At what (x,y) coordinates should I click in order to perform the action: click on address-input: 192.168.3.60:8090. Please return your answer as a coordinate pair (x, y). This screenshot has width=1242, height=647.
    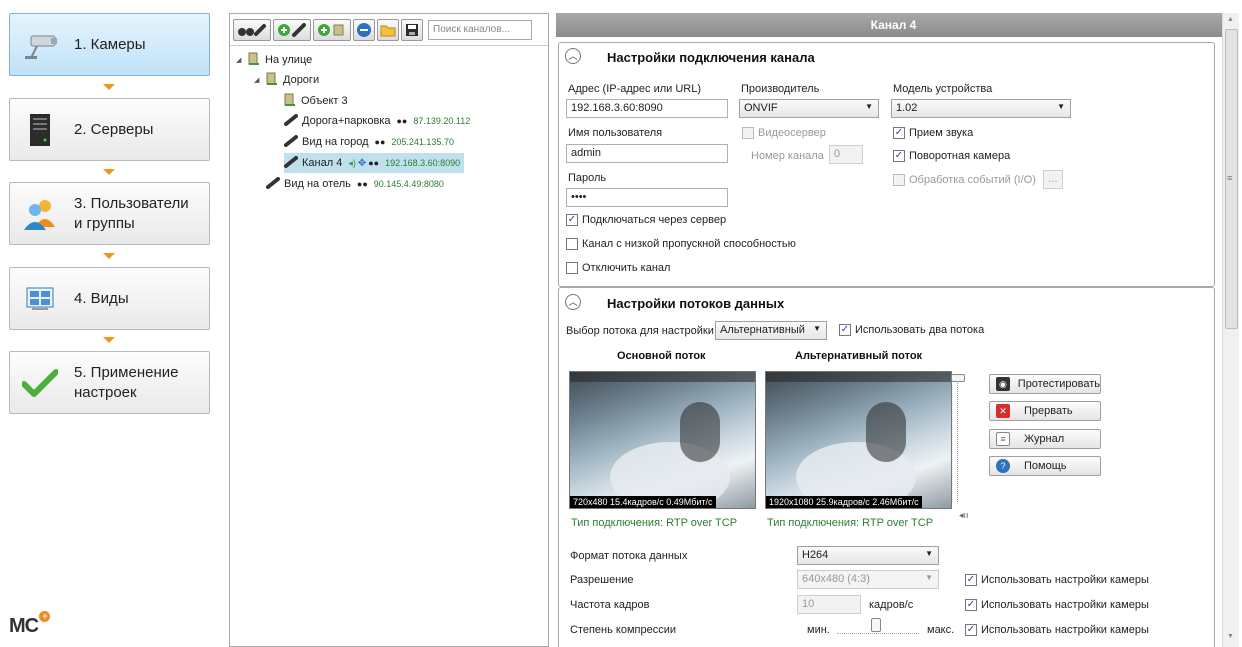
    Looking at the image, I should click on (647, 108).